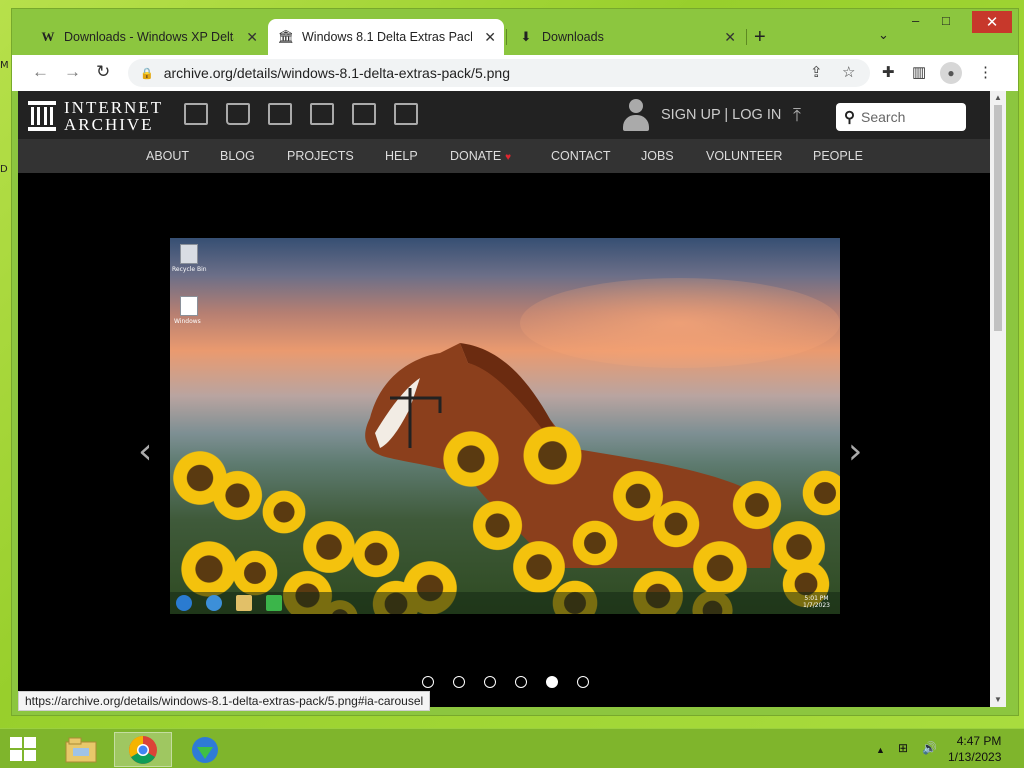  I want to click on store-icon, so click(274, 603).